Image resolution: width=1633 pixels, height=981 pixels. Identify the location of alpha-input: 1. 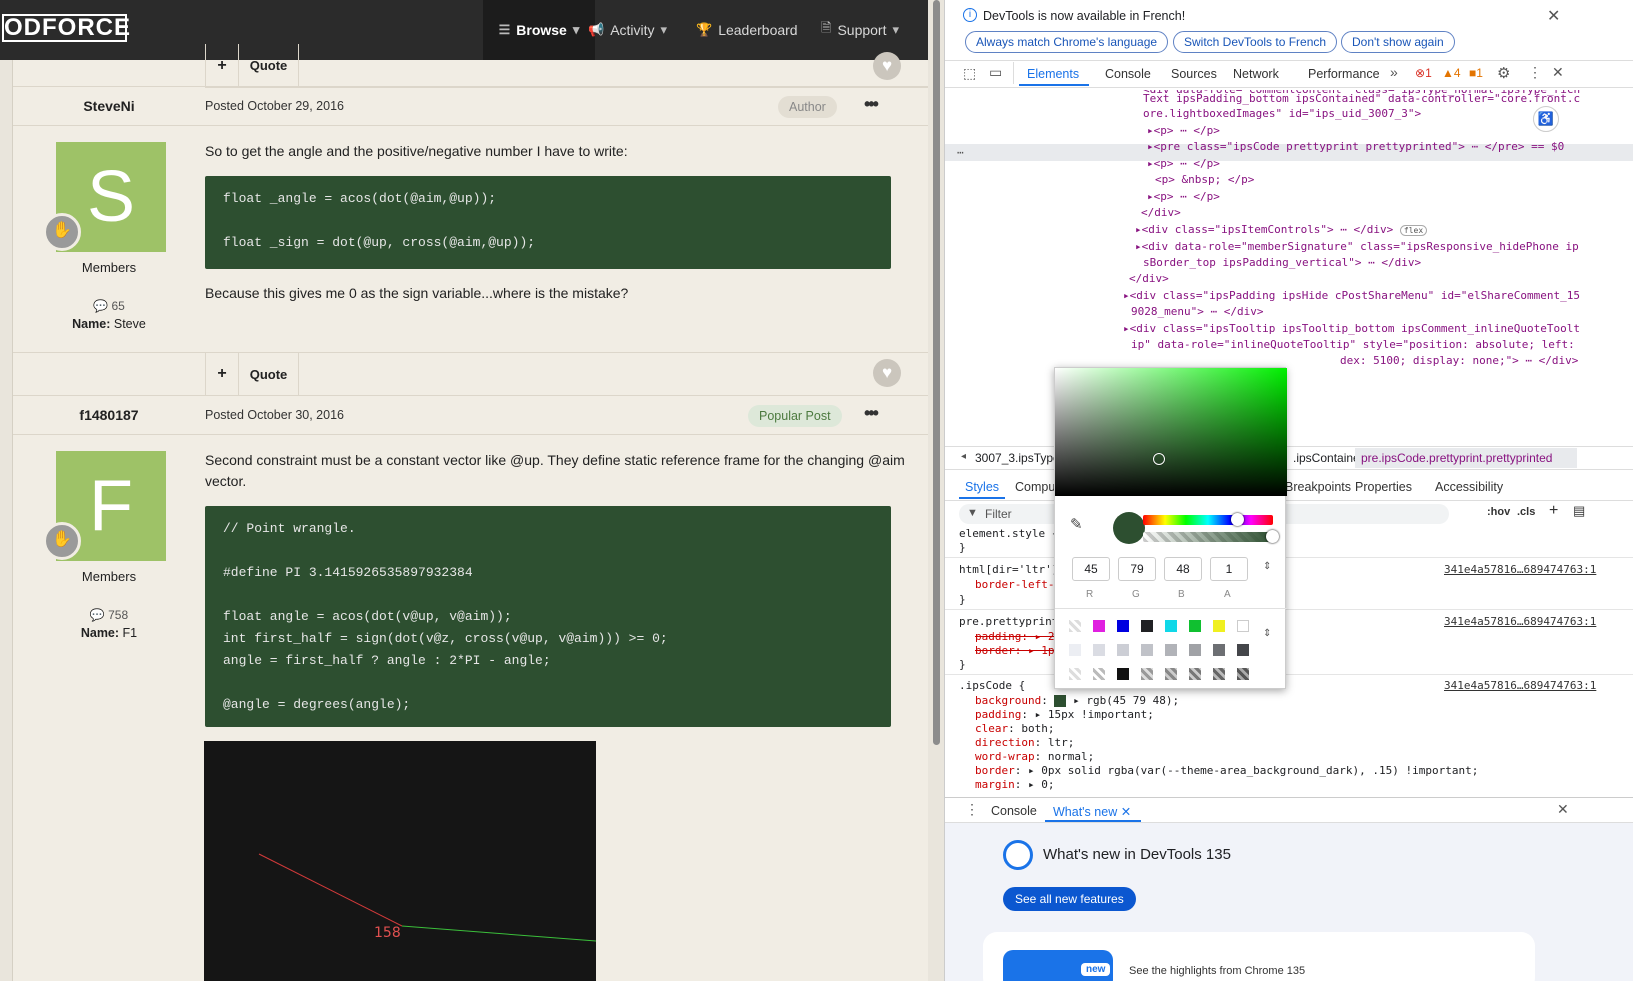
(1229, 569).